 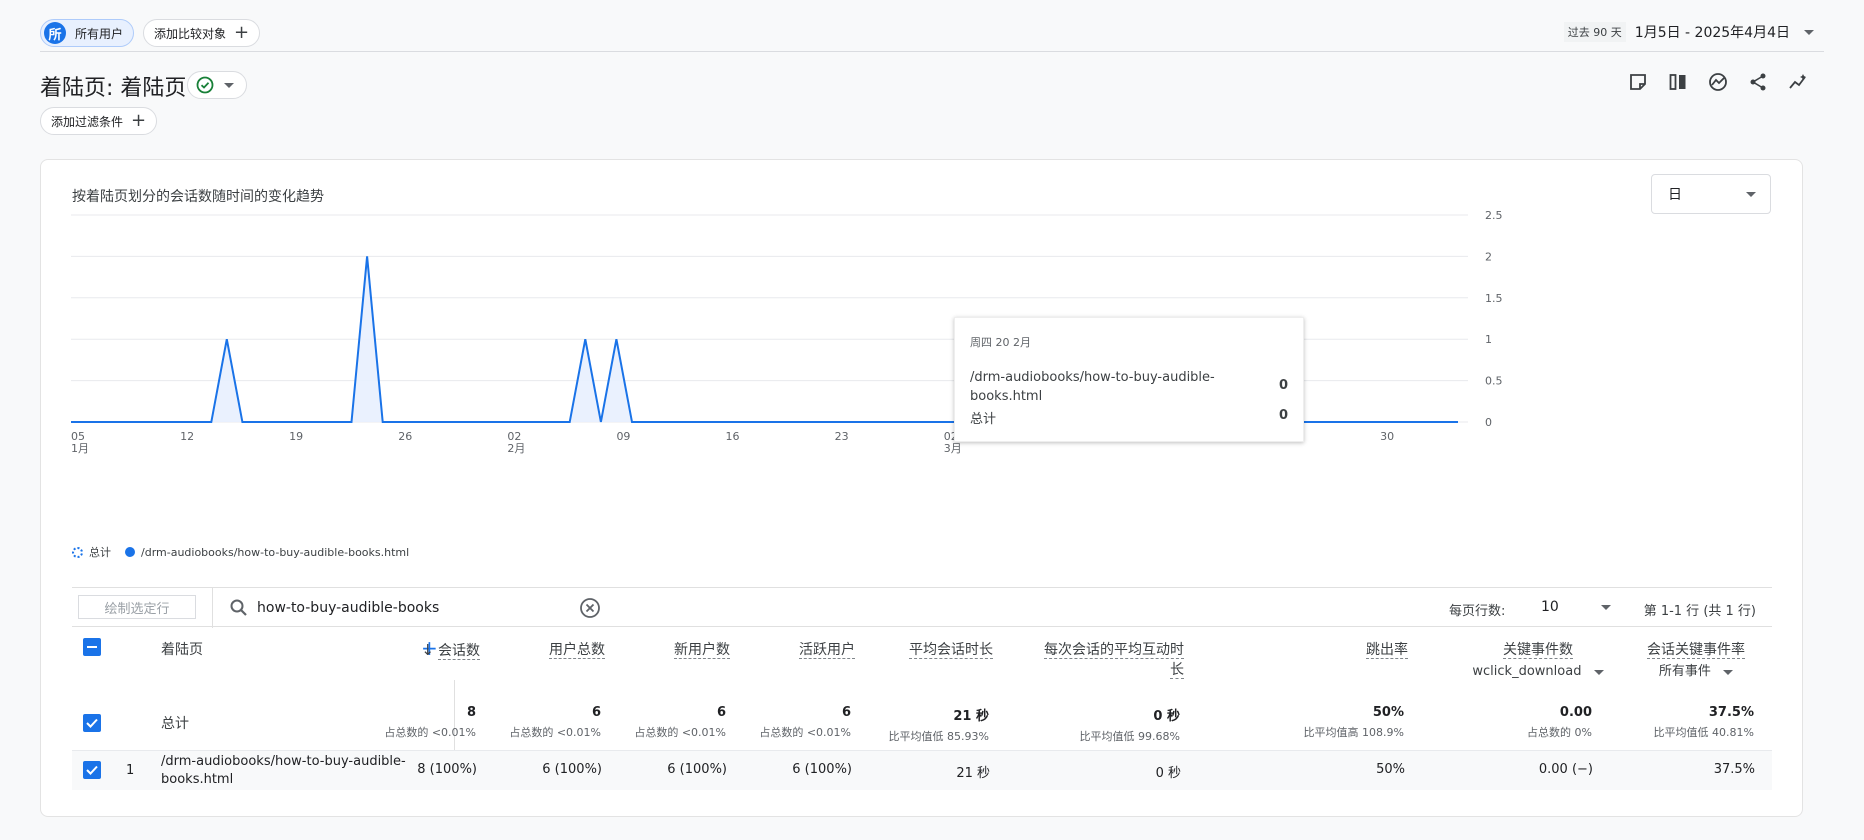 What do you see at coordinates (590, 608) in the screenshot?
I see `clear-search-icon` at bounding box center [590, 608].